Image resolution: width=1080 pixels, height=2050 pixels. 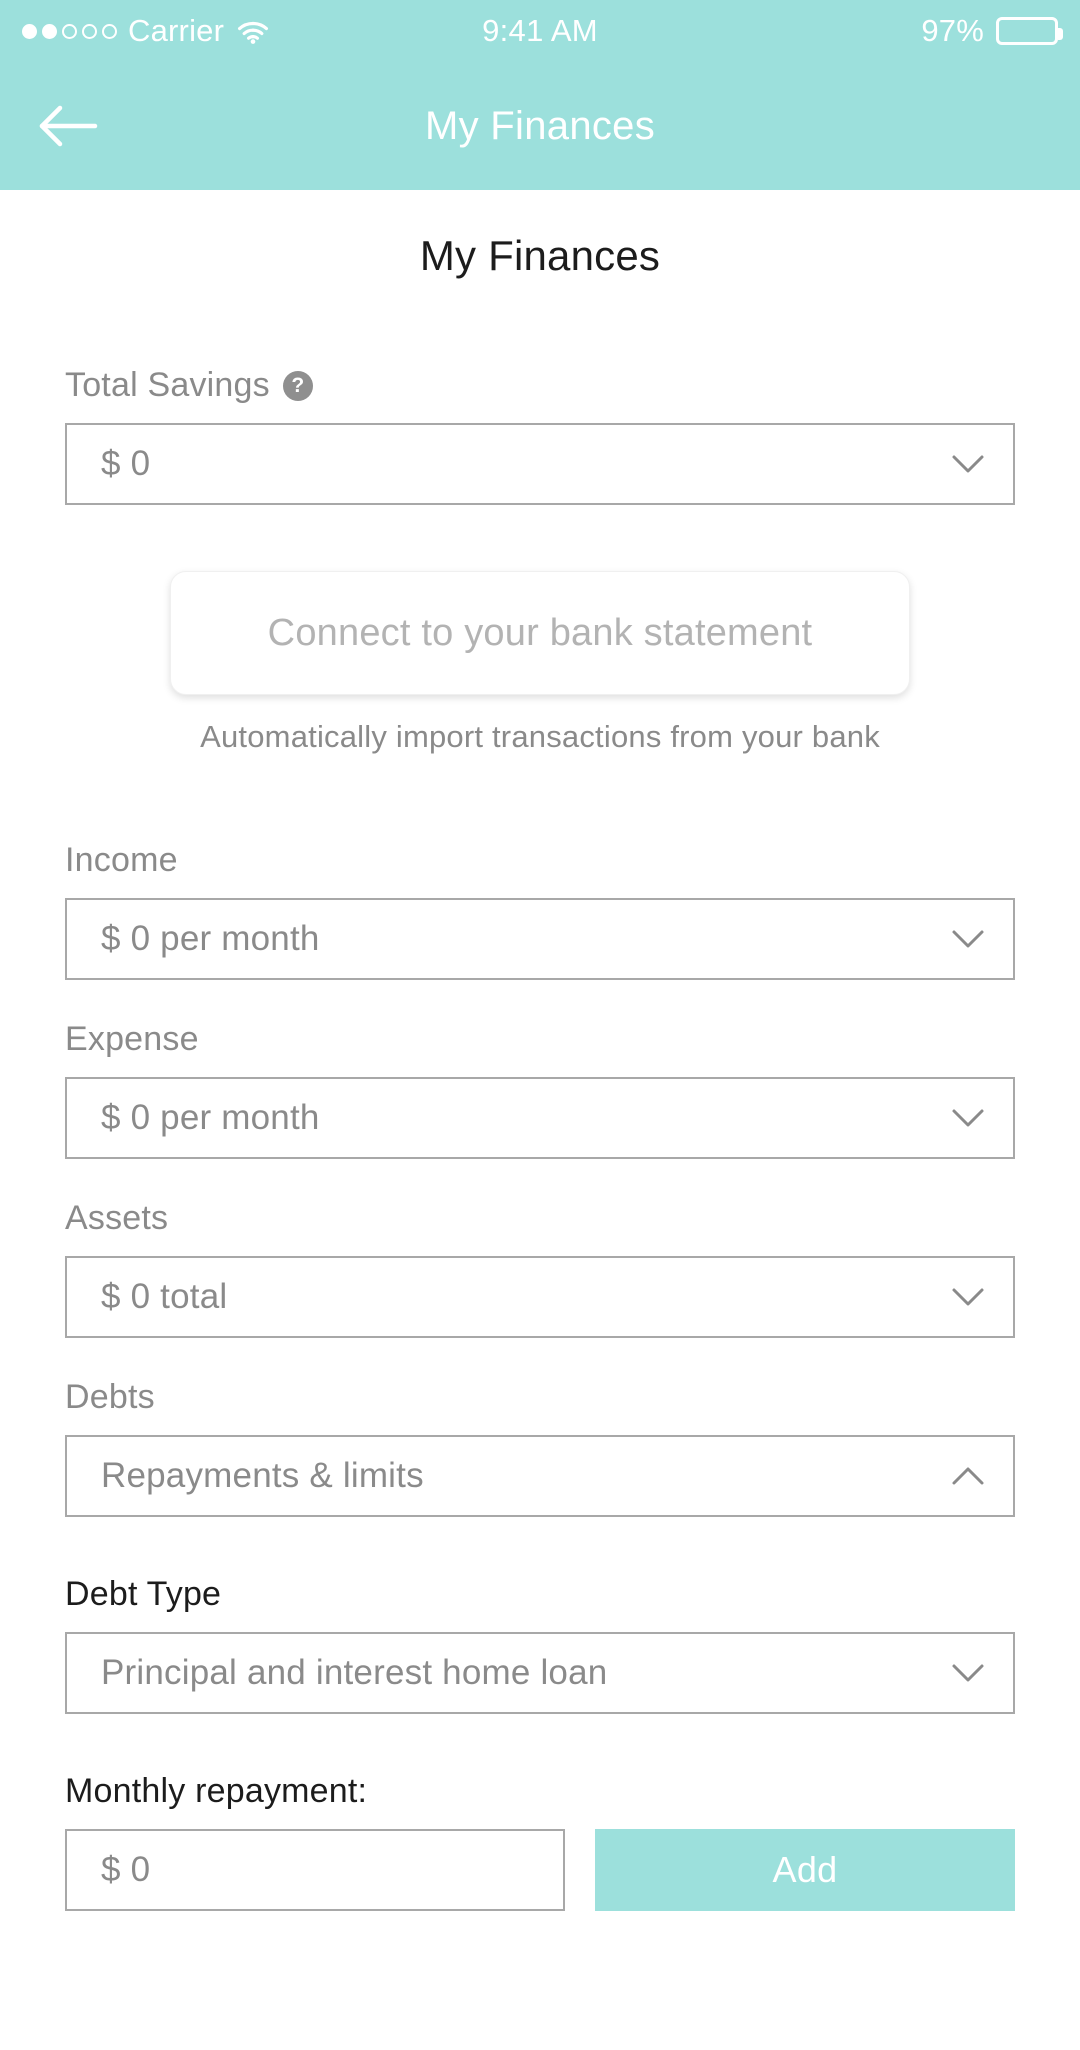 What do you see at coordinates (315, 1870) in the screenshot?
I see `monthly-repayment-input: $ 0` at bounding box center [315, 1870].